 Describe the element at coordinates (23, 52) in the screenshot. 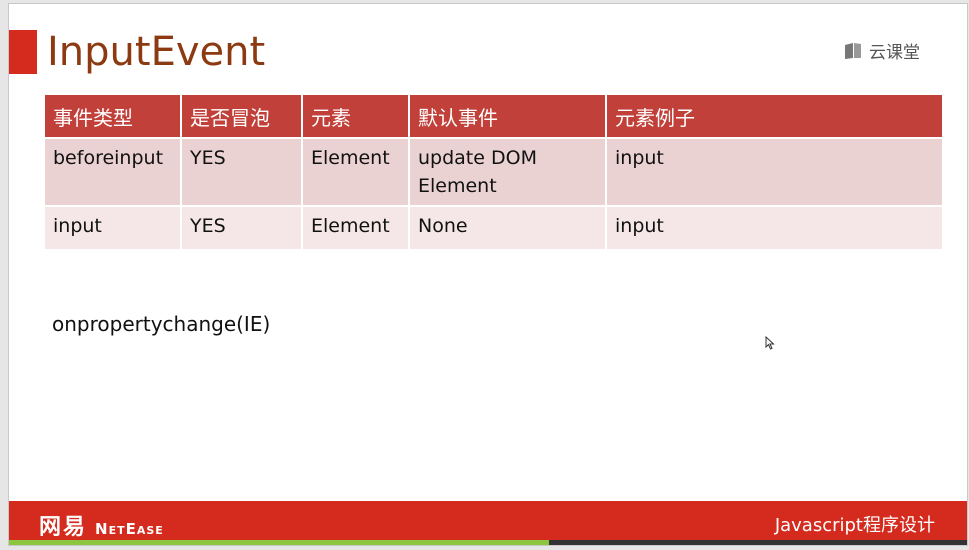

I see `title-accent-bar` at that location.